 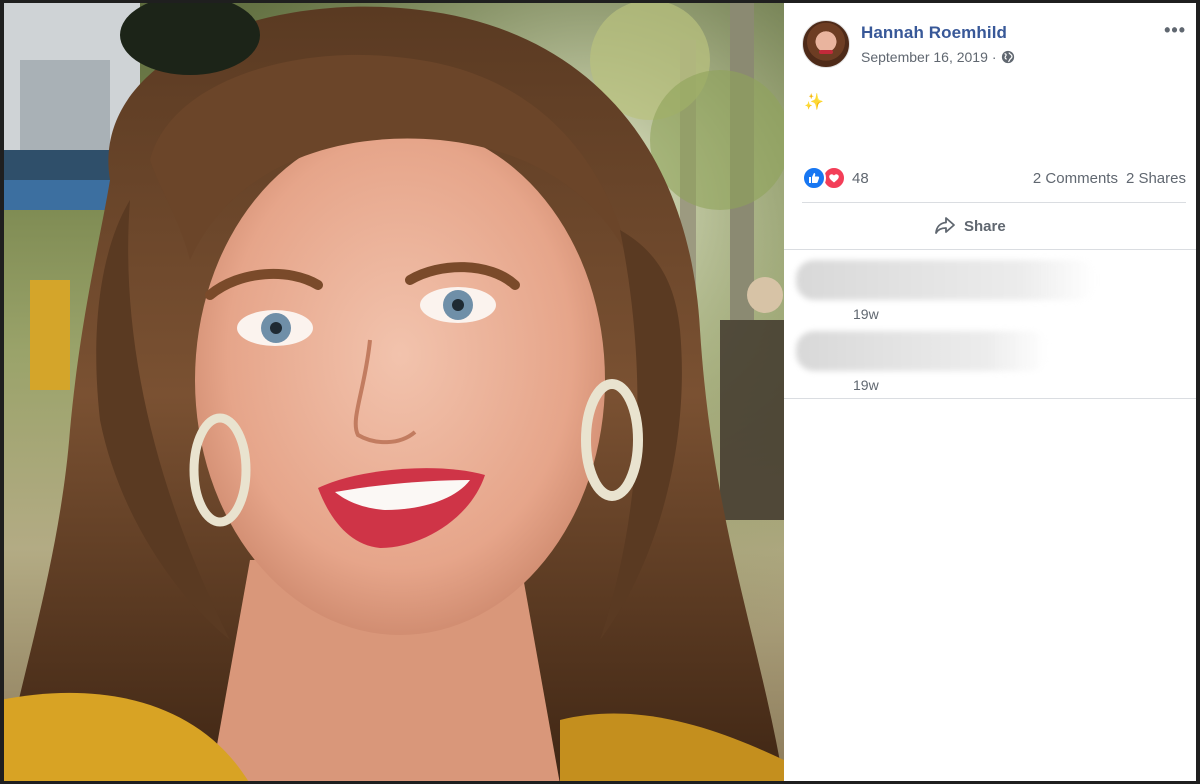 I want to click on post-meta: September 16, 2019 ·, so click(x=938, y=57).